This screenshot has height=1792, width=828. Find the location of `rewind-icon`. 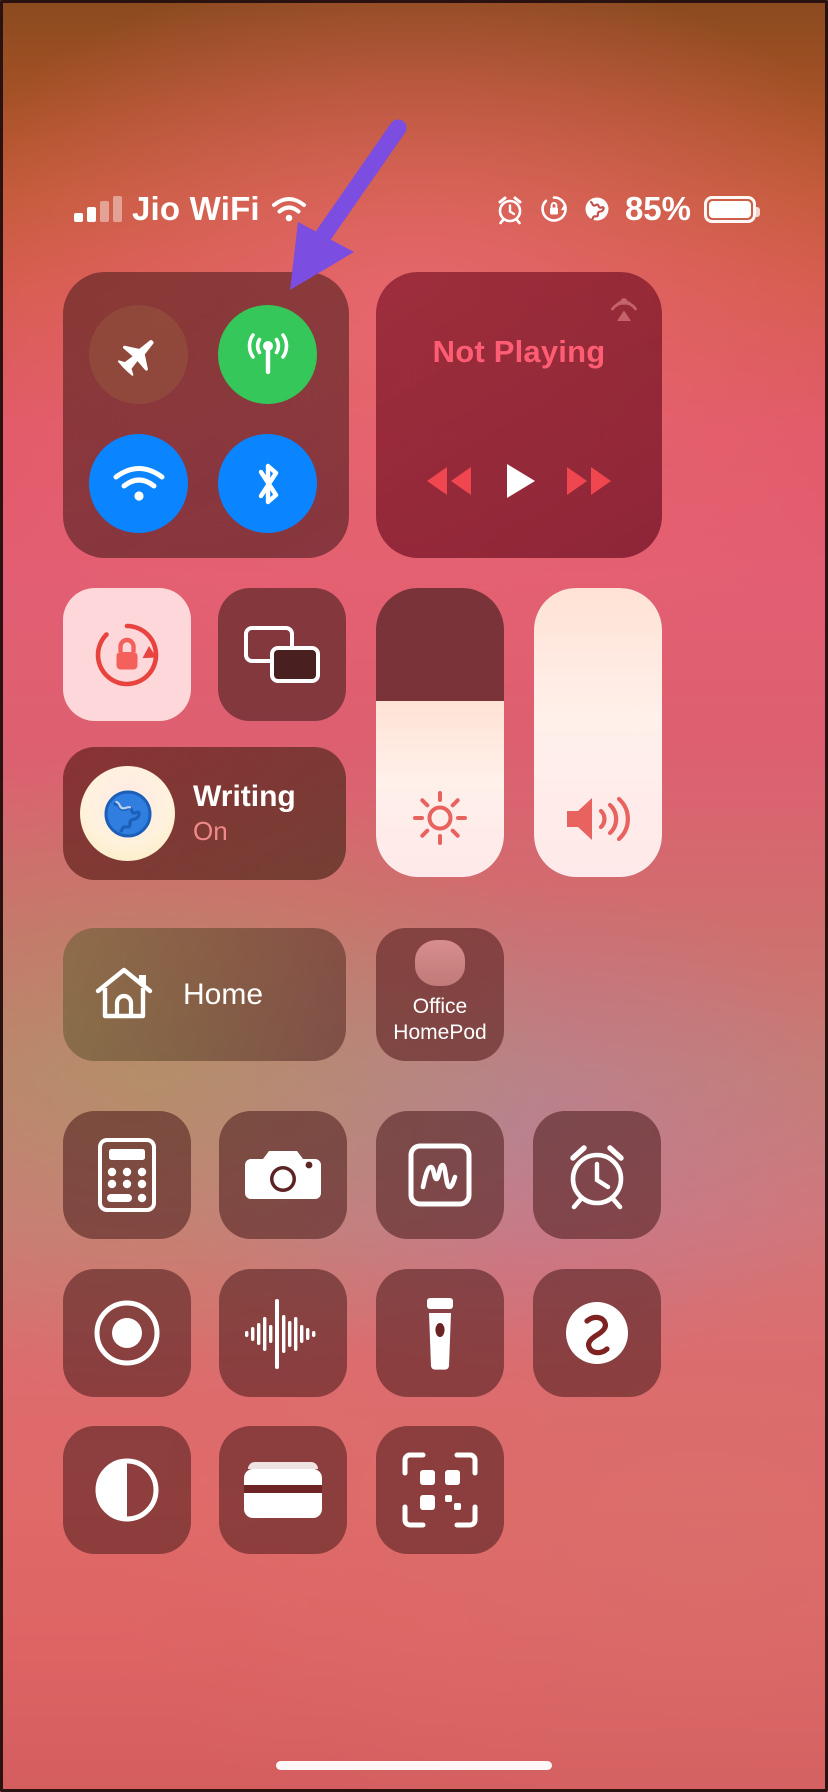

rewind-icon is located at coordinates (449, 481).